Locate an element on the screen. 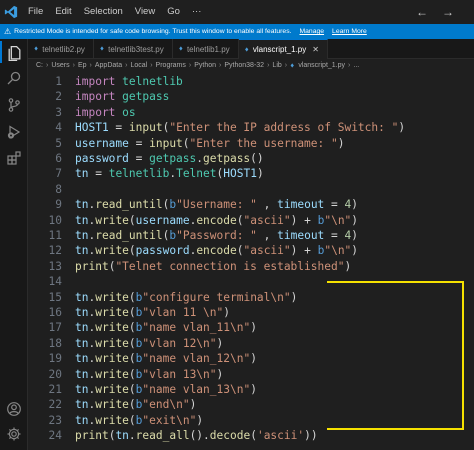  menu-go: Go is located at coordinates (173, 12).